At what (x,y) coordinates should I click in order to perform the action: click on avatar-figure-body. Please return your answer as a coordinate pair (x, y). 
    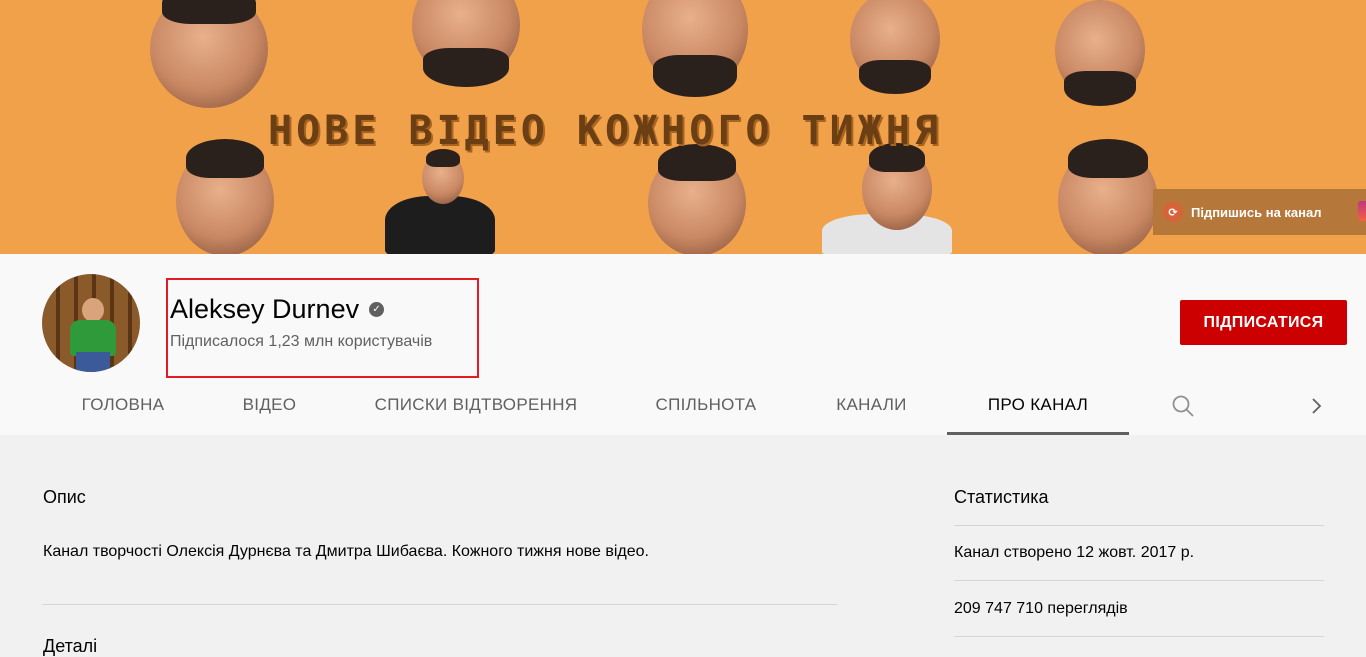
    Looking at the image, I should click on (93, 338).